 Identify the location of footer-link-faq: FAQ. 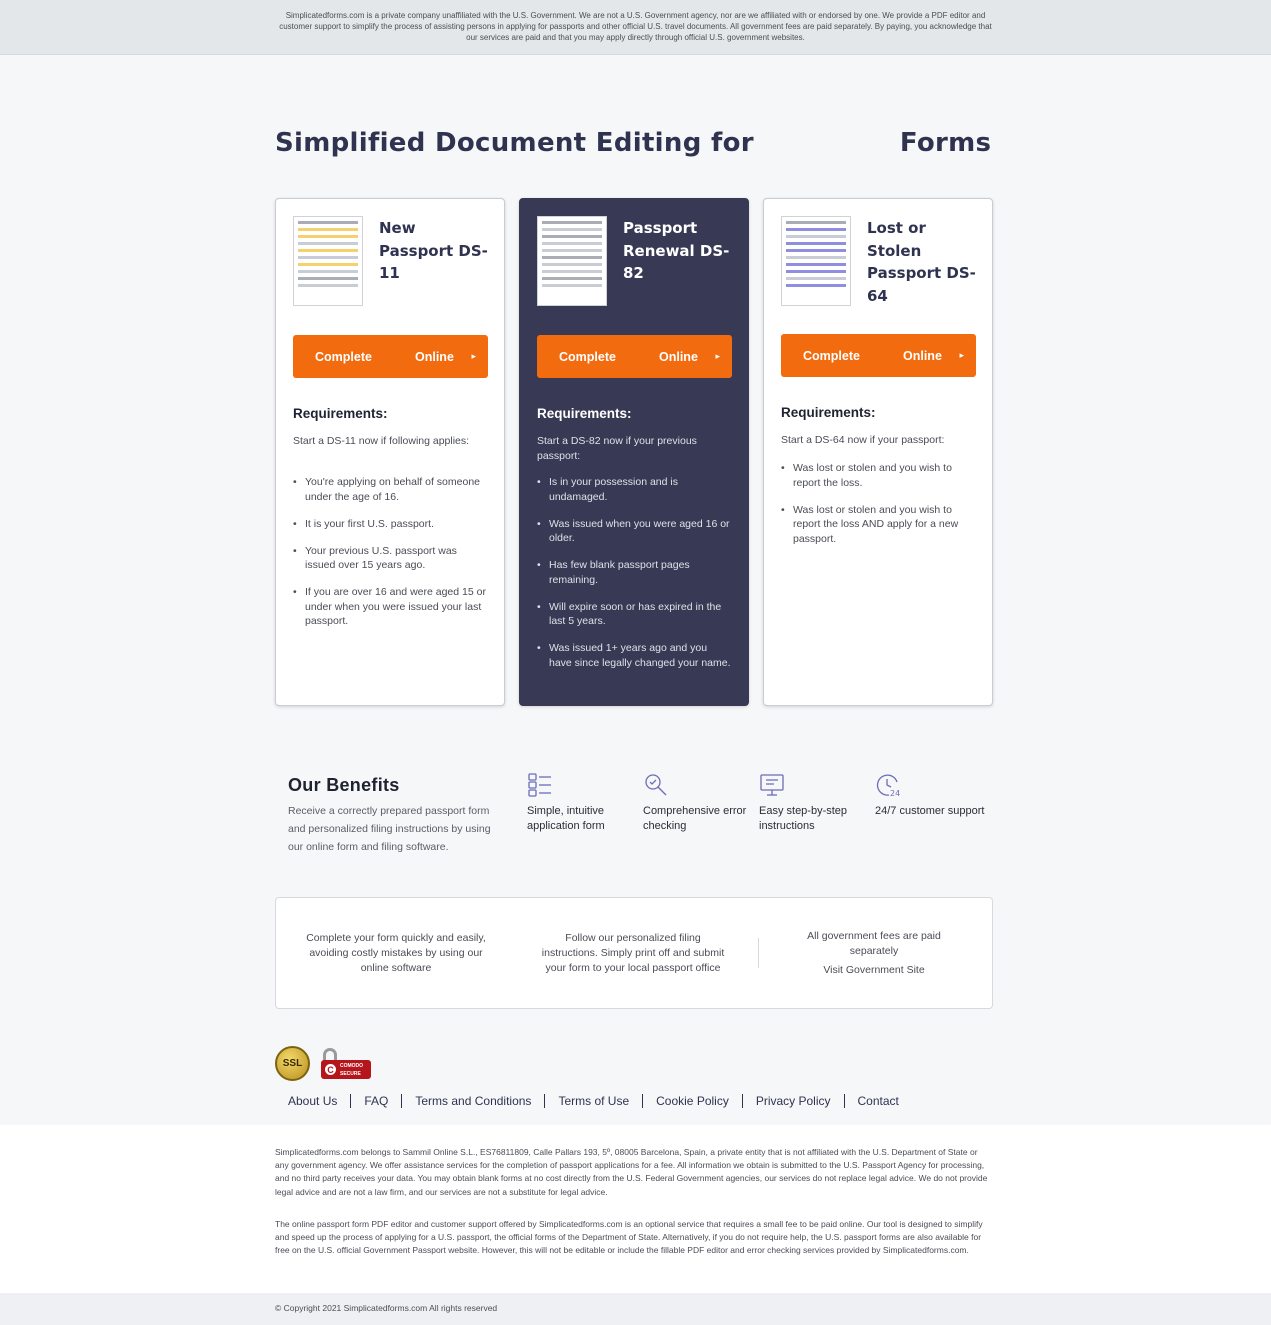
(376, 1101).